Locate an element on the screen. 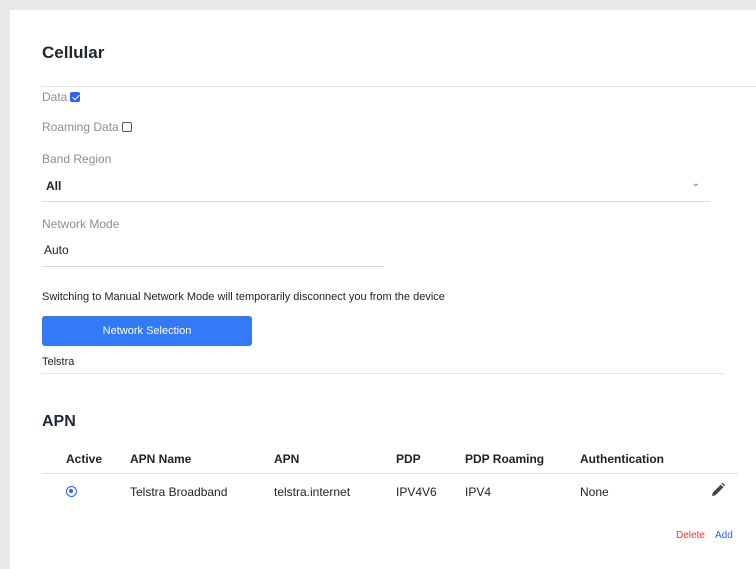 This screenshot has width=756, height=569. pencil-icon is located at coordinates (718, 490).